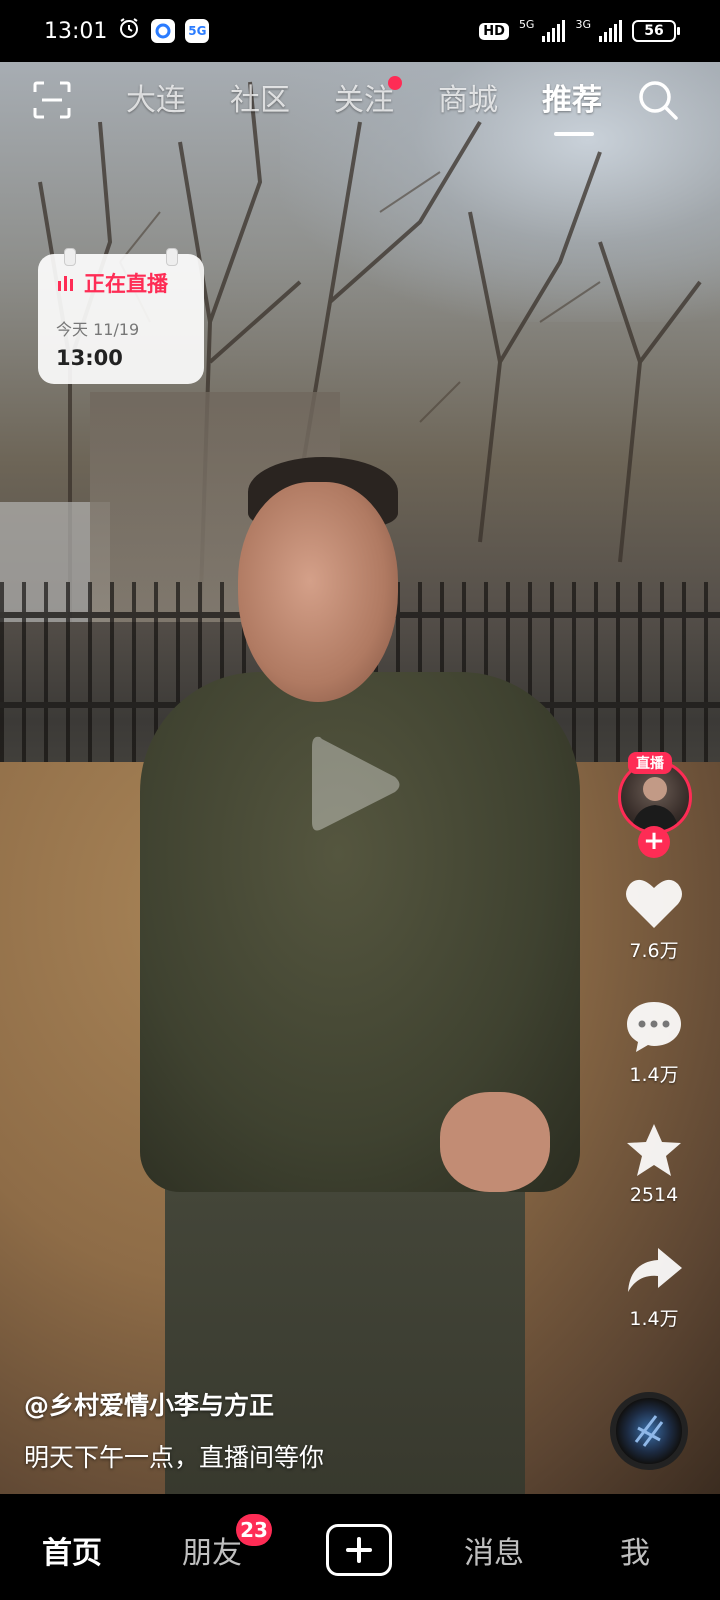 This screenshot has height=1600, width=720. Describe the element at coordinates (129, 31) in the screenshot. I see `alarm-icon` at that location.